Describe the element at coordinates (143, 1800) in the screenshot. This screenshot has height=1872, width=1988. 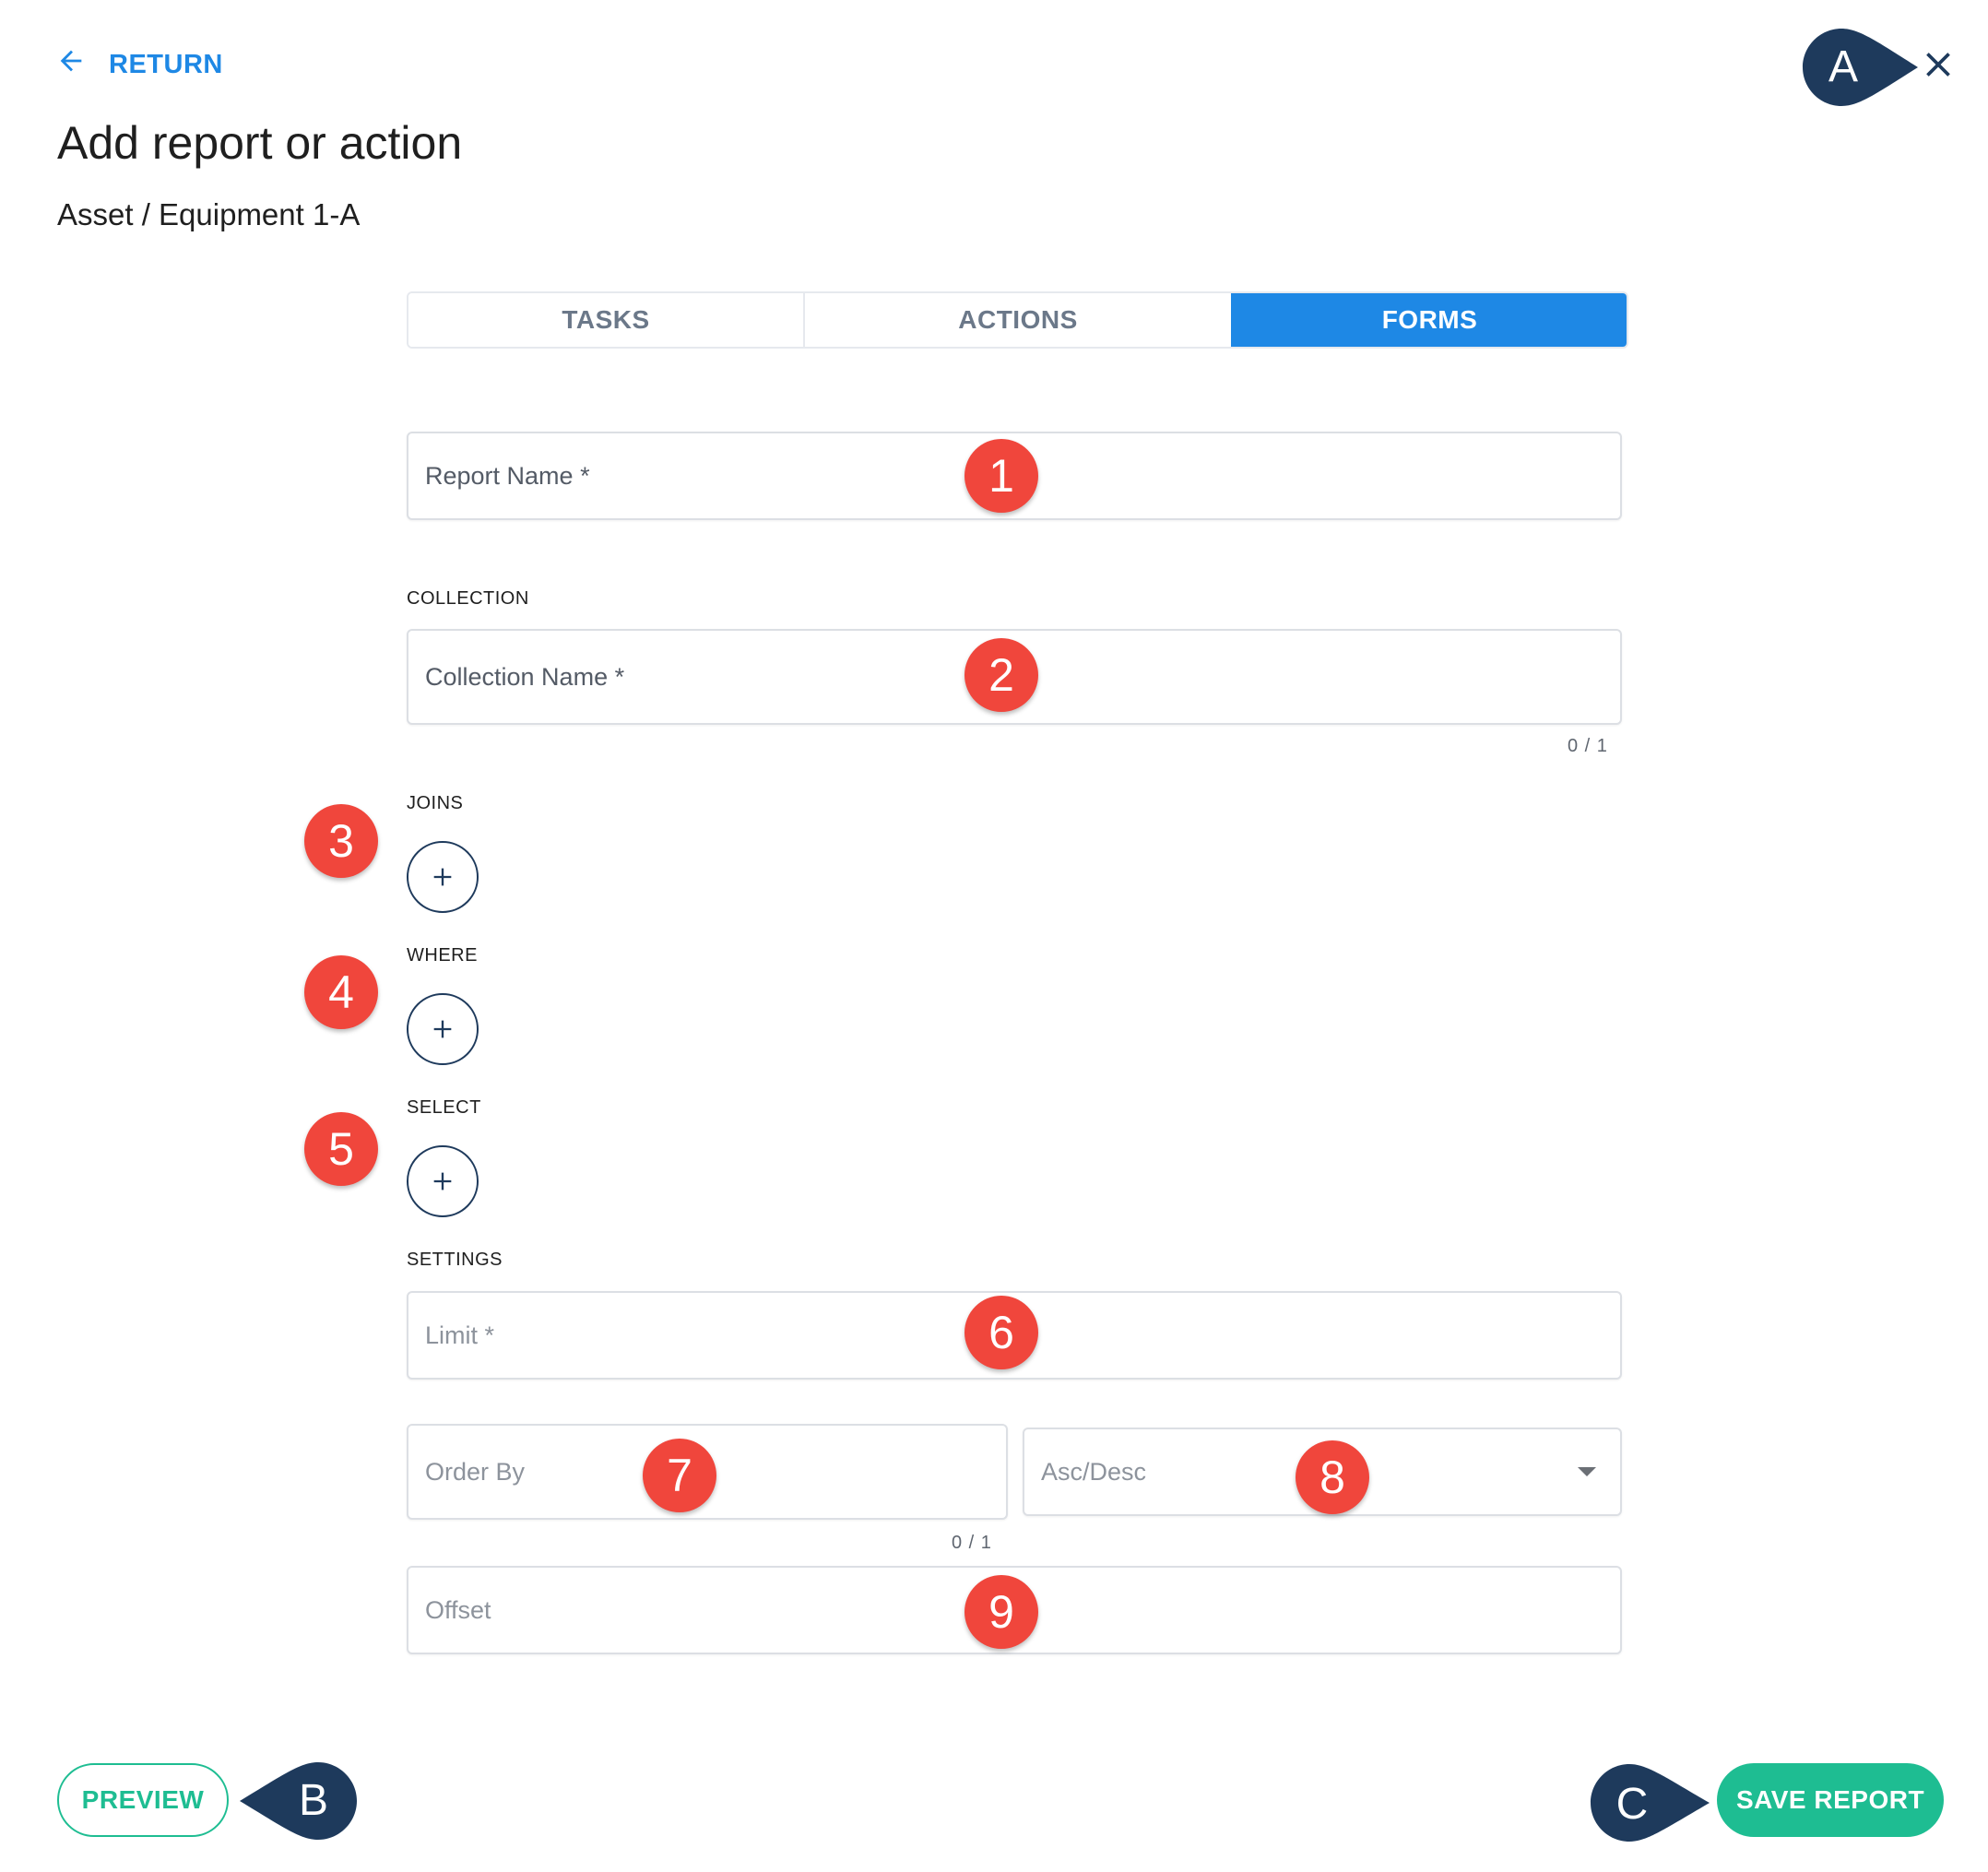
I see `preview-button: PREVIEW` at that location.